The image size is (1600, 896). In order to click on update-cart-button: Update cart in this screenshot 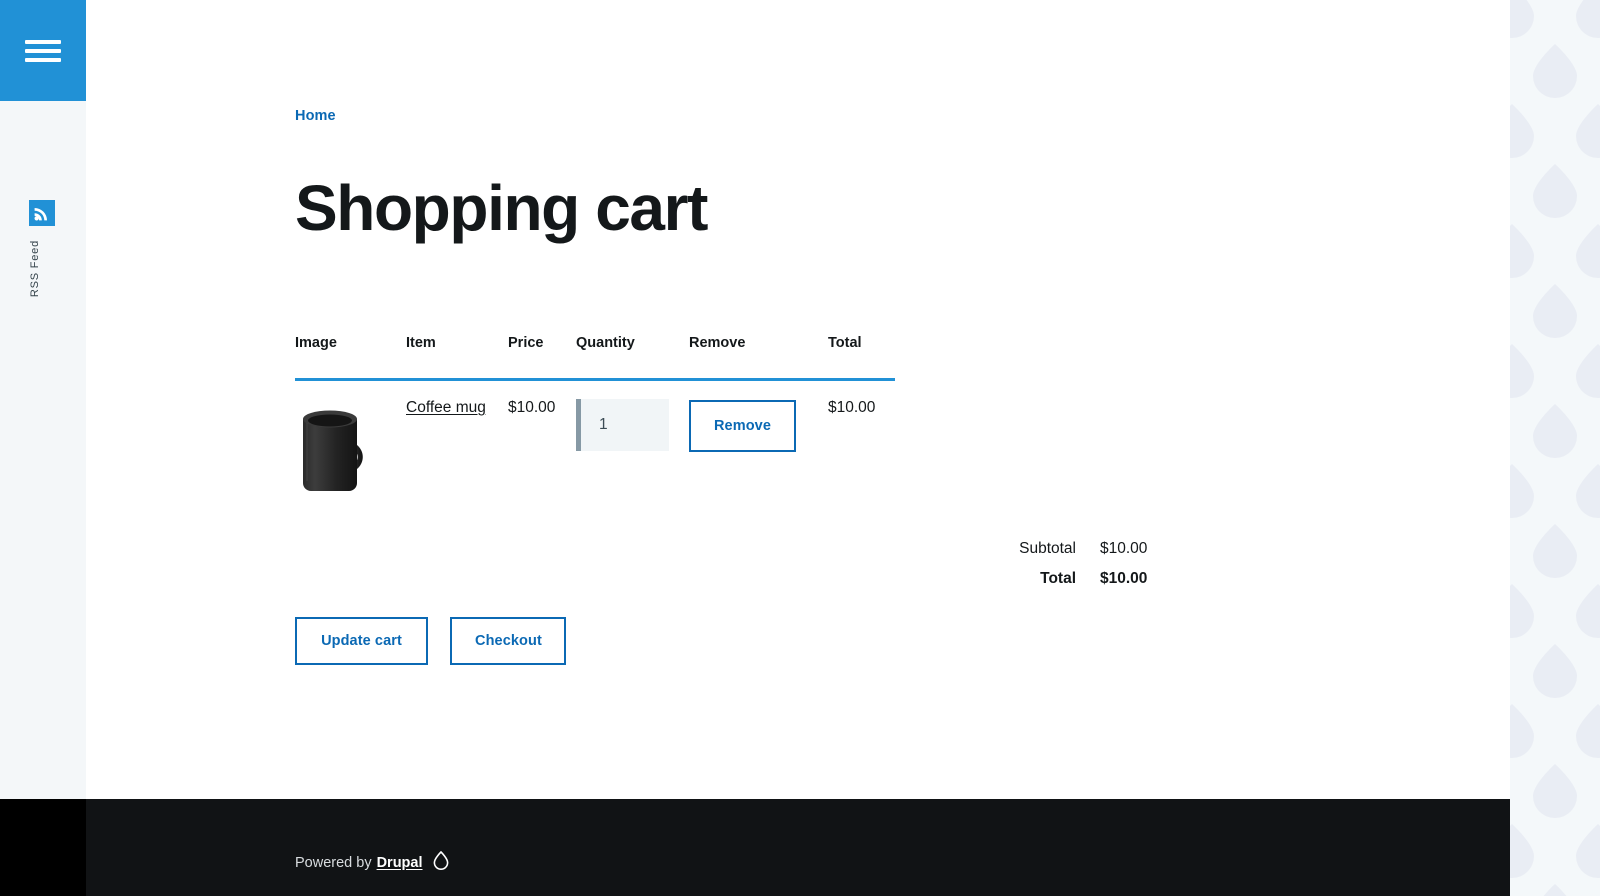, I will do `click(361, 641)`.